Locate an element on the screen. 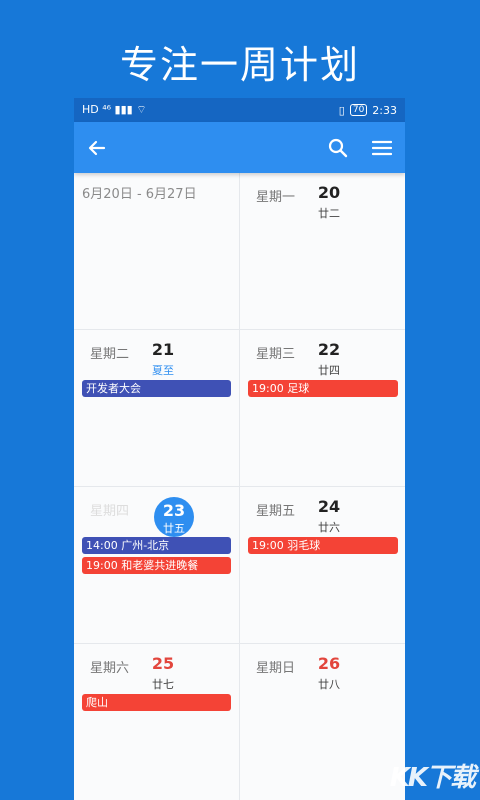  back-arrow-icon is located at coordinates (97, 148).